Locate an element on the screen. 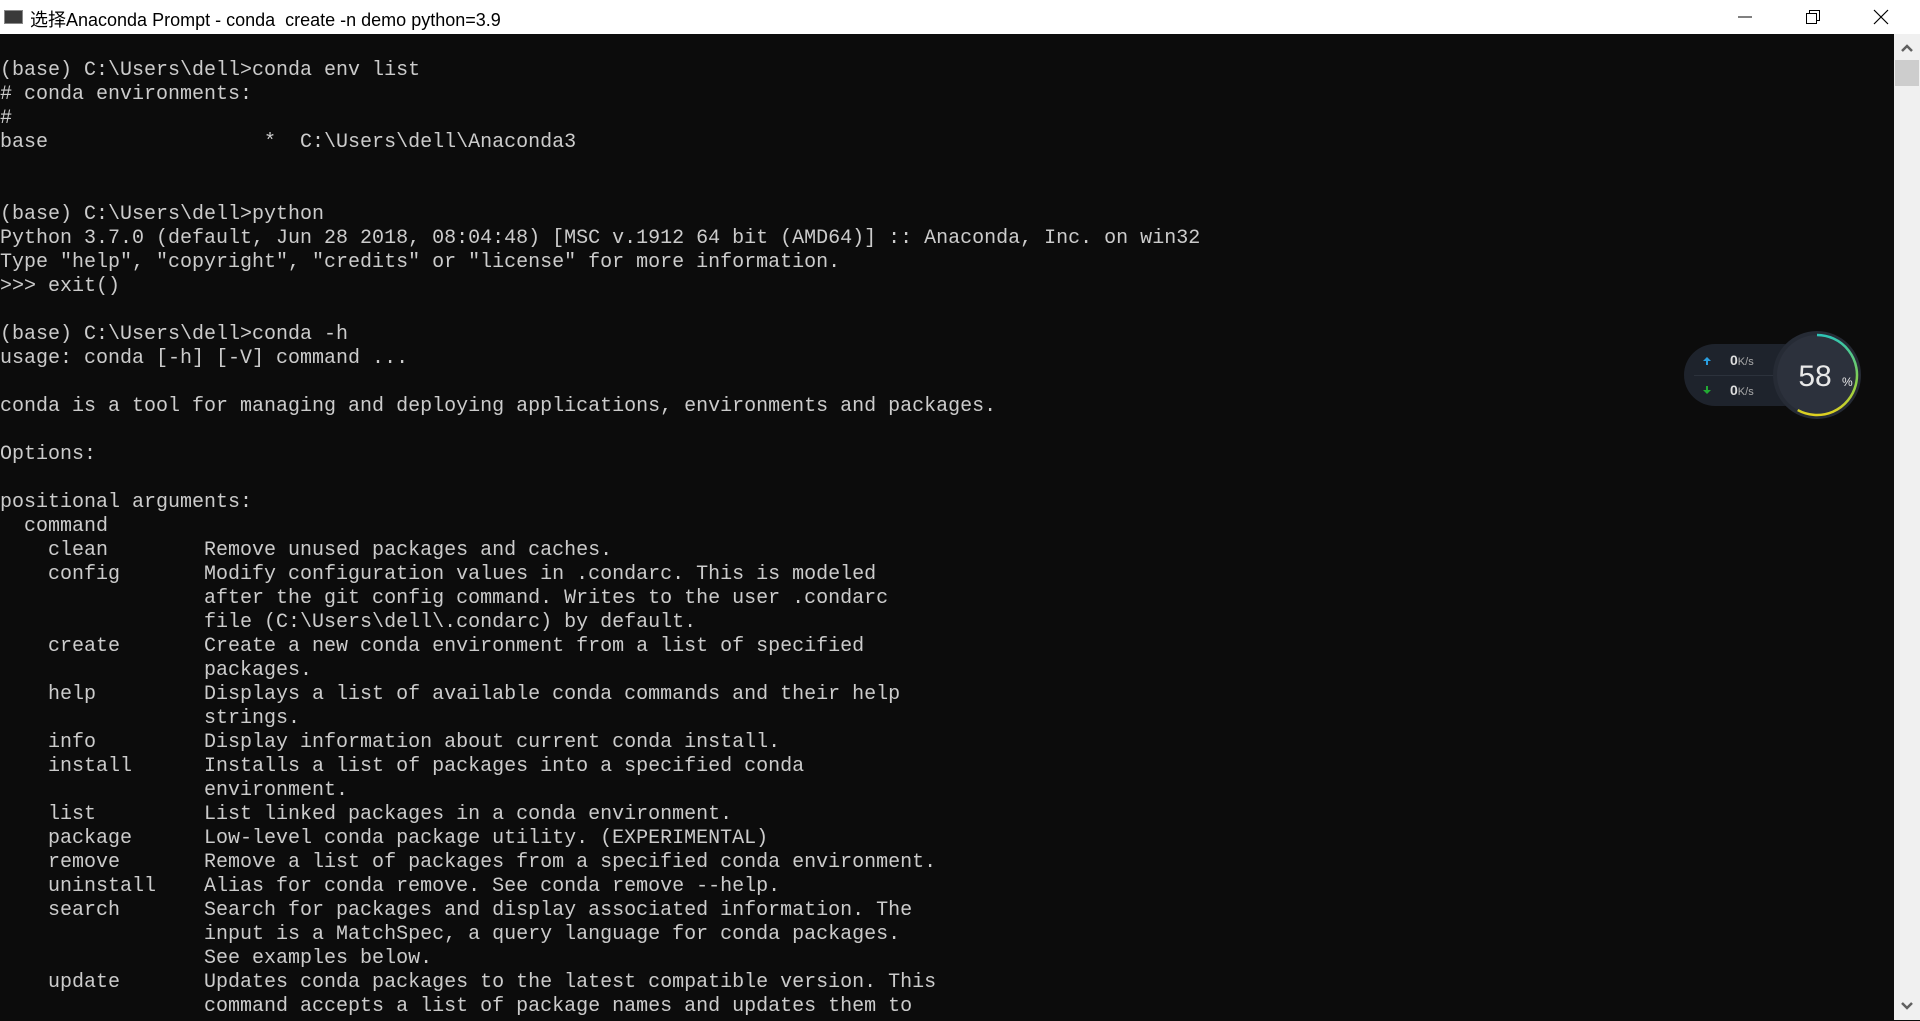 This screenshot has height=1021, width=1920. terminal-line: See examples below. is located at coordinates (216, 958).